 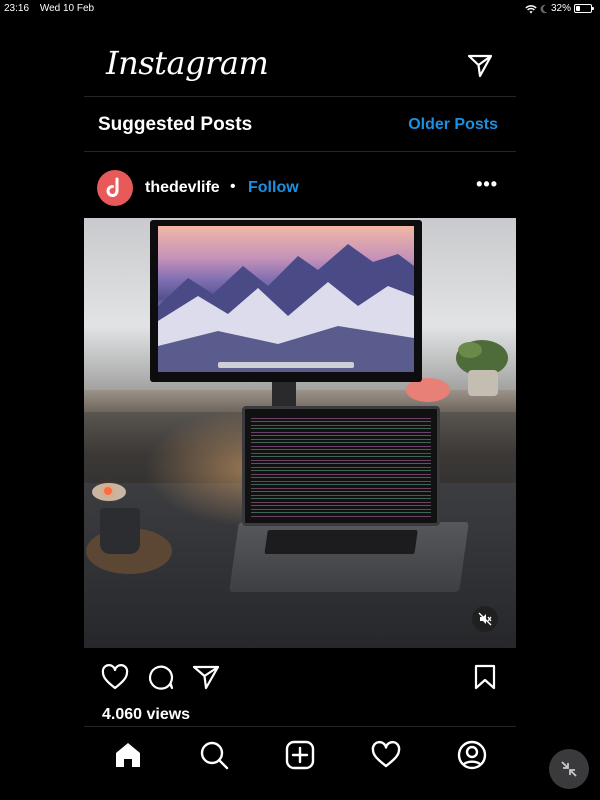 What do you see at coordinates (214, 755) in the screenshot?
I see `search-icon` at bounding box center [214, 755].